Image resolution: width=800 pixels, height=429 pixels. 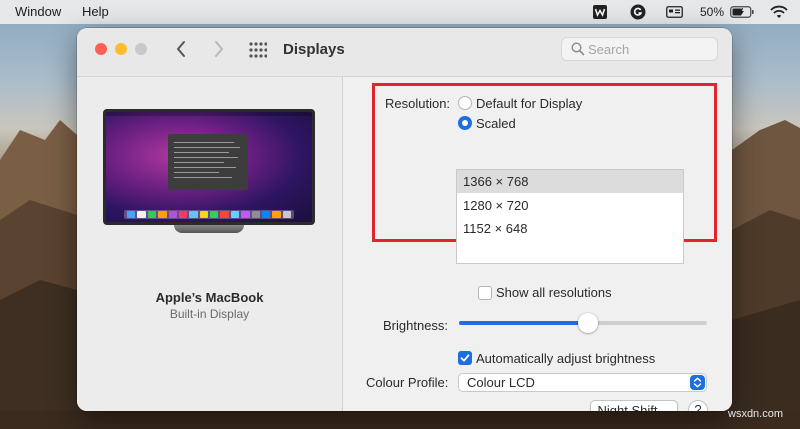 What do you see at coordinates (648, 49) in the screenshot?
I see `search-input` at bounding box center [648, 49].